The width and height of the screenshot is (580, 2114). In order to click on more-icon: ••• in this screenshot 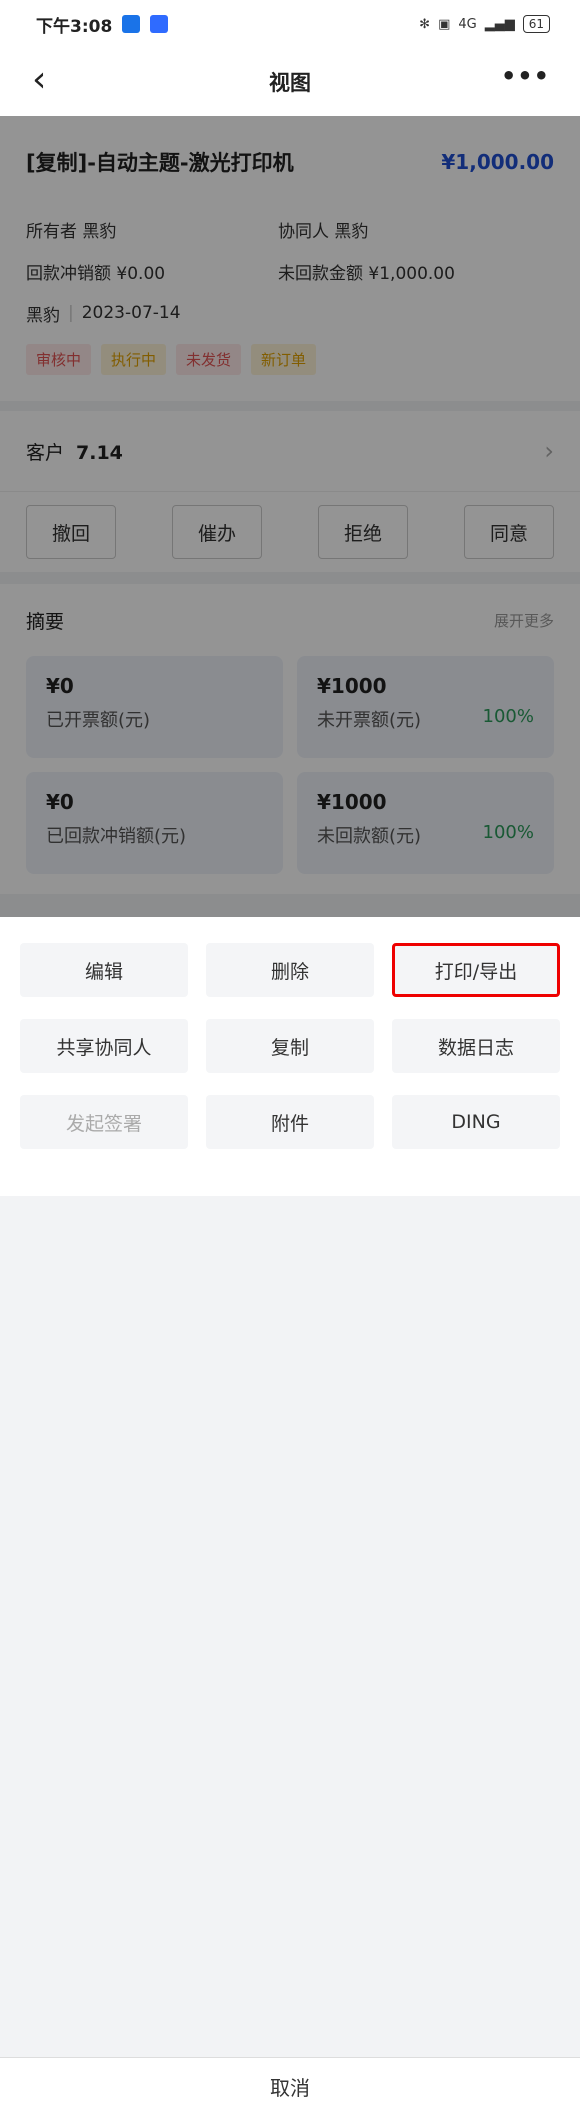, I will do `click(525, 76)`.